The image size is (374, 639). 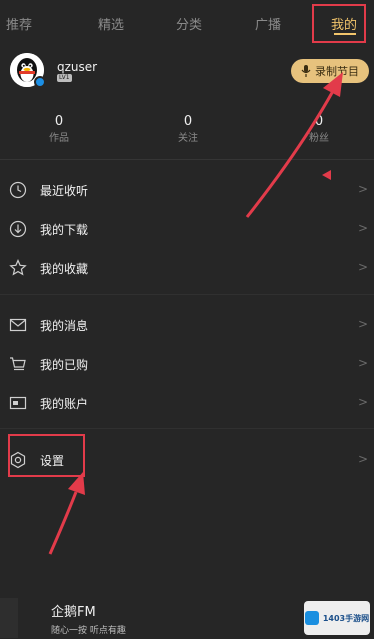 What do you see at coordinates (64, 191) in the screenshot?
I see `menu-label-recent: 最近收听` at bounding box center [64, 191].